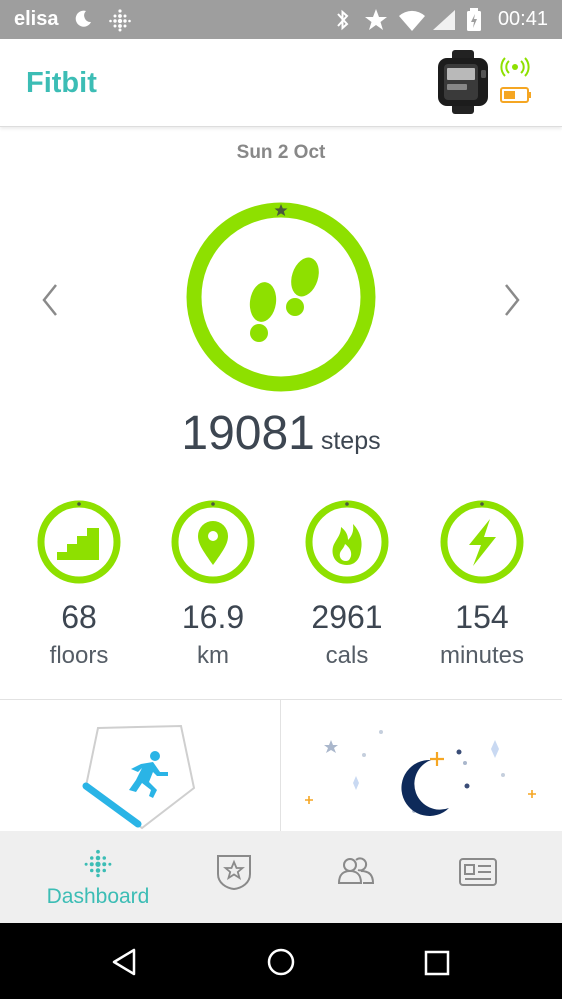 This screenshot has height=999, width=562. Describe the element at coordinates (482, 655) in the screenshot. I see `stat-active-minutes-unit: minutes` at that location.